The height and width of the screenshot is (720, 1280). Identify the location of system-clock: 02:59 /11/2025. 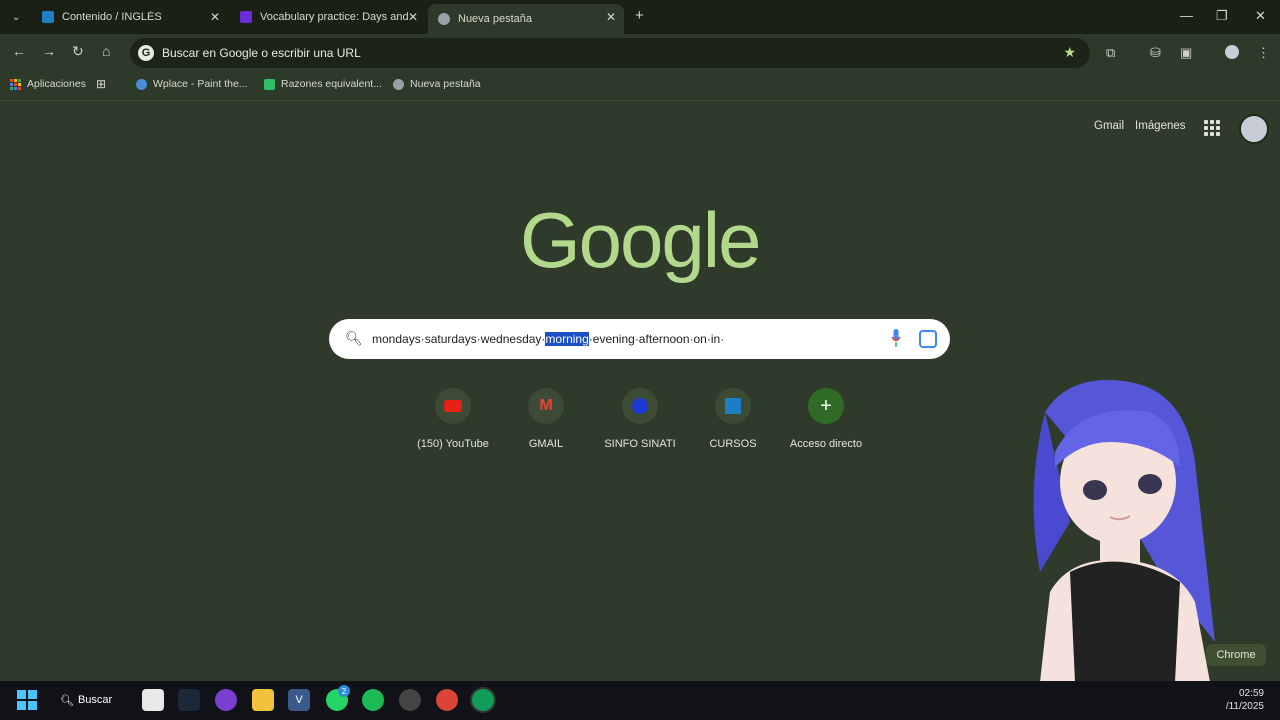
(1245, 700).